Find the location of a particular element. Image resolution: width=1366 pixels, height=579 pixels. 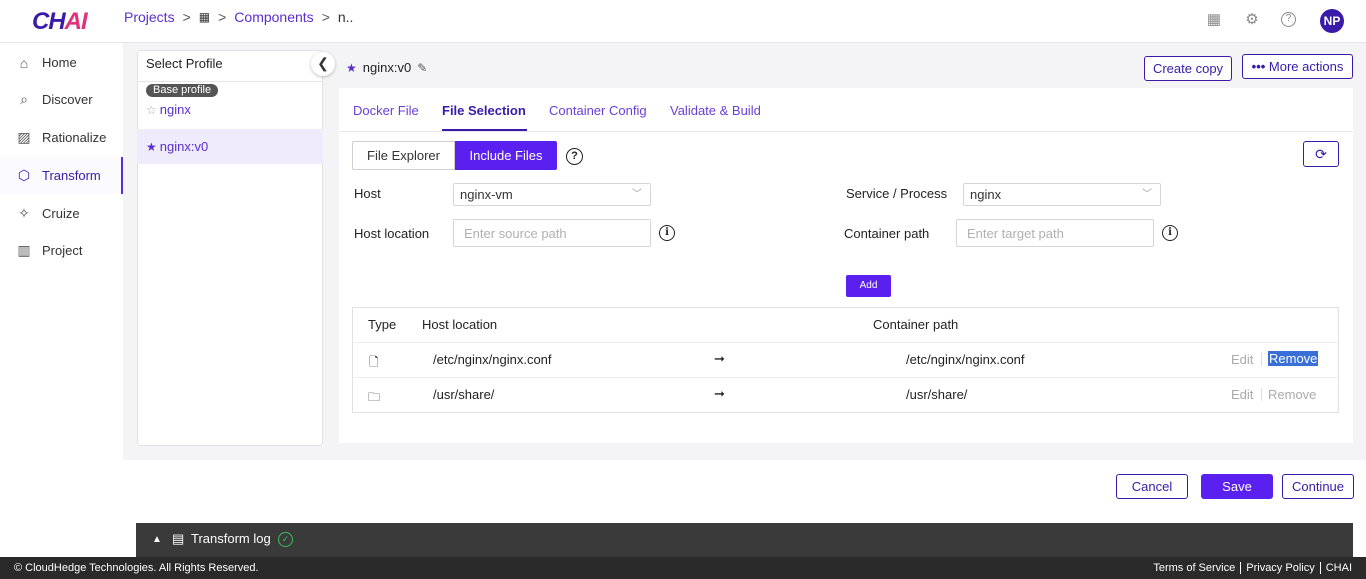

breadcrumb-projects: Projects is located at coordinates (149, 17).